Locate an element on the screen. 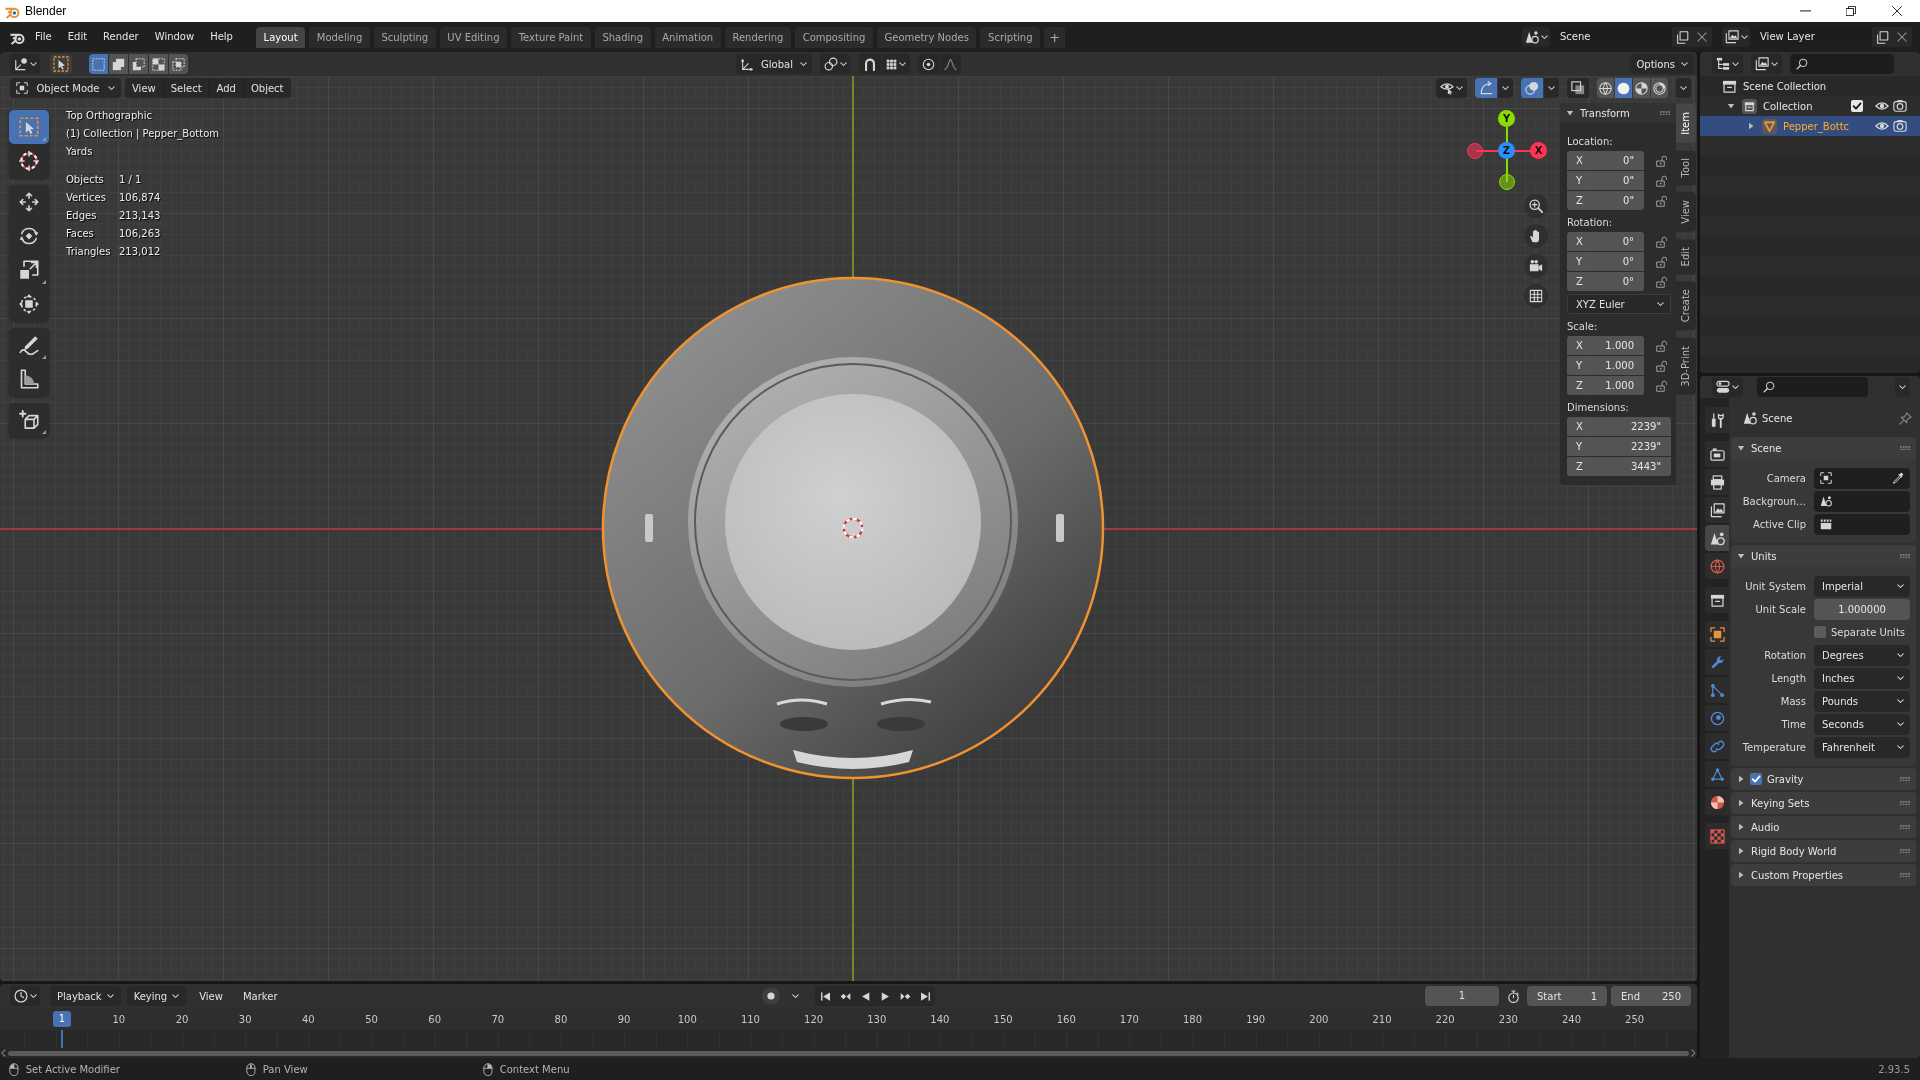 This screenshot has width=1920, height=1080. sidebar-tab: Edit is located at coordinates (1686, 256).